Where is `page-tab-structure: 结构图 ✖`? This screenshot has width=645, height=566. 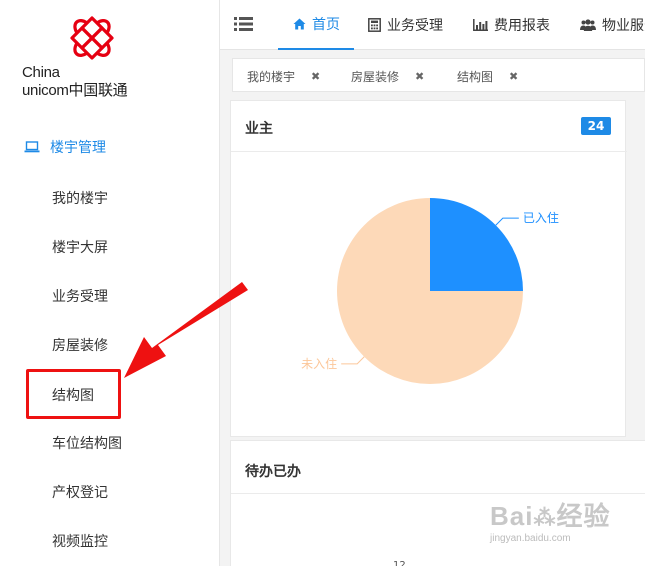
page-tab-structure: 结构图 ✖ is located at coordinates (487, 76).